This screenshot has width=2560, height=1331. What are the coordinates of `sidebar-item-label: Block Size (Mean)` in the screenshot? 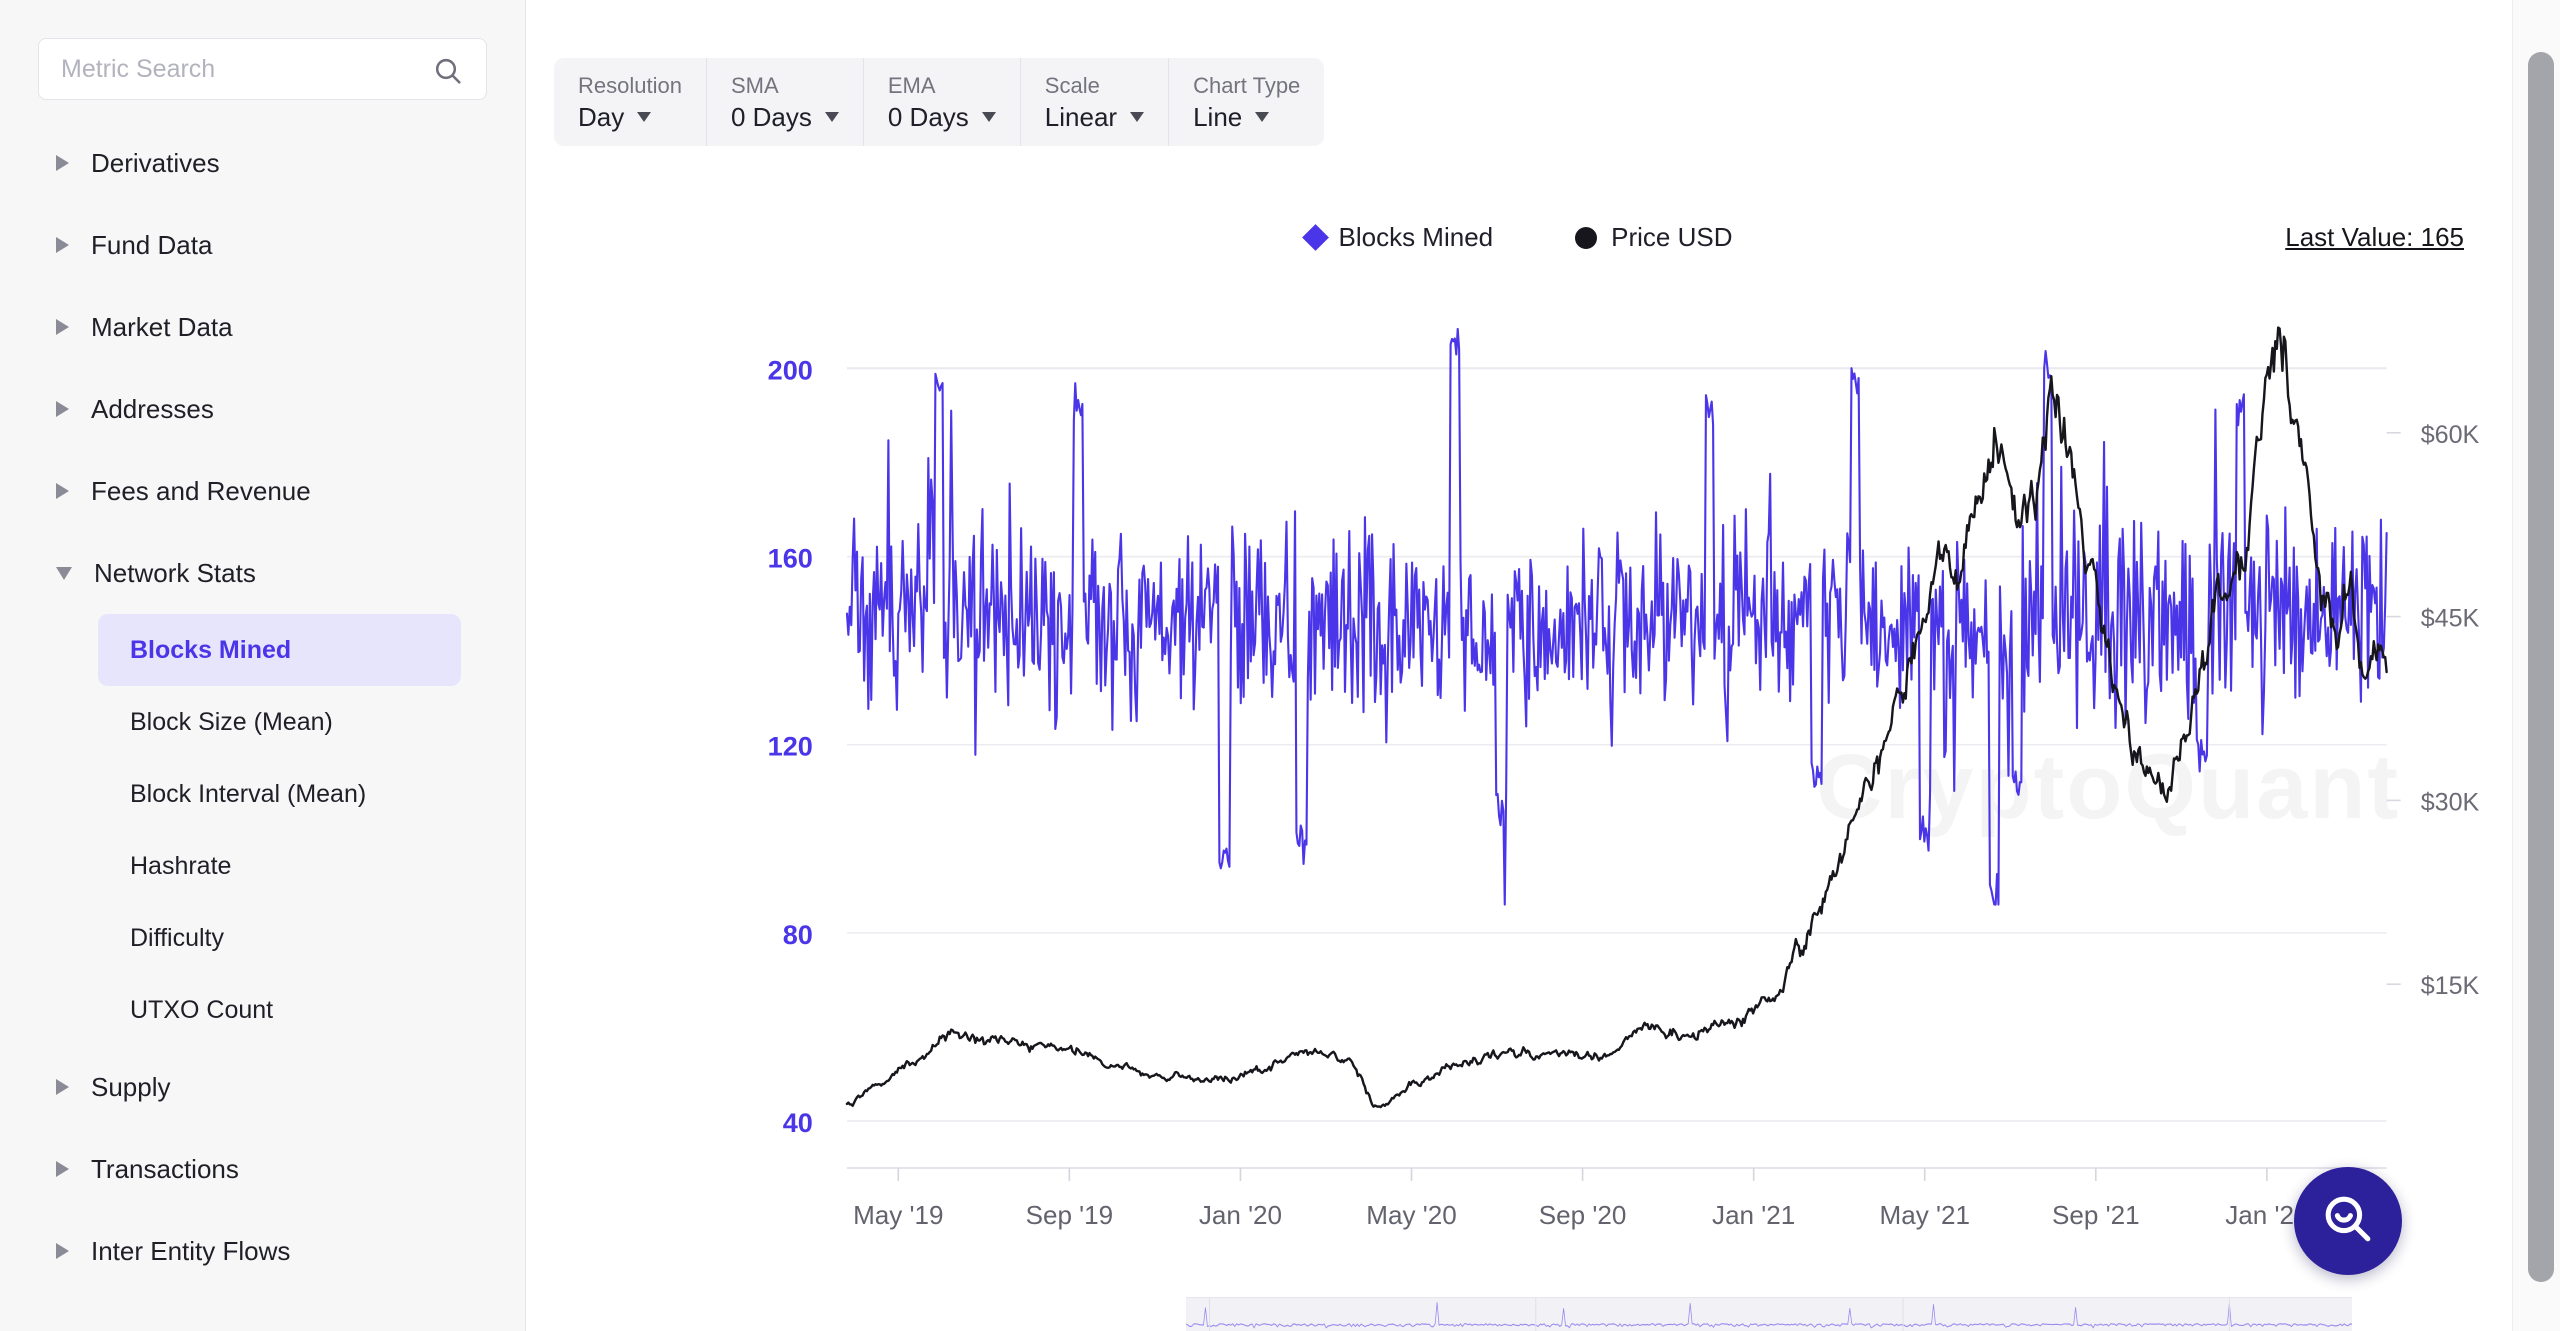 It's located at (231, 721).